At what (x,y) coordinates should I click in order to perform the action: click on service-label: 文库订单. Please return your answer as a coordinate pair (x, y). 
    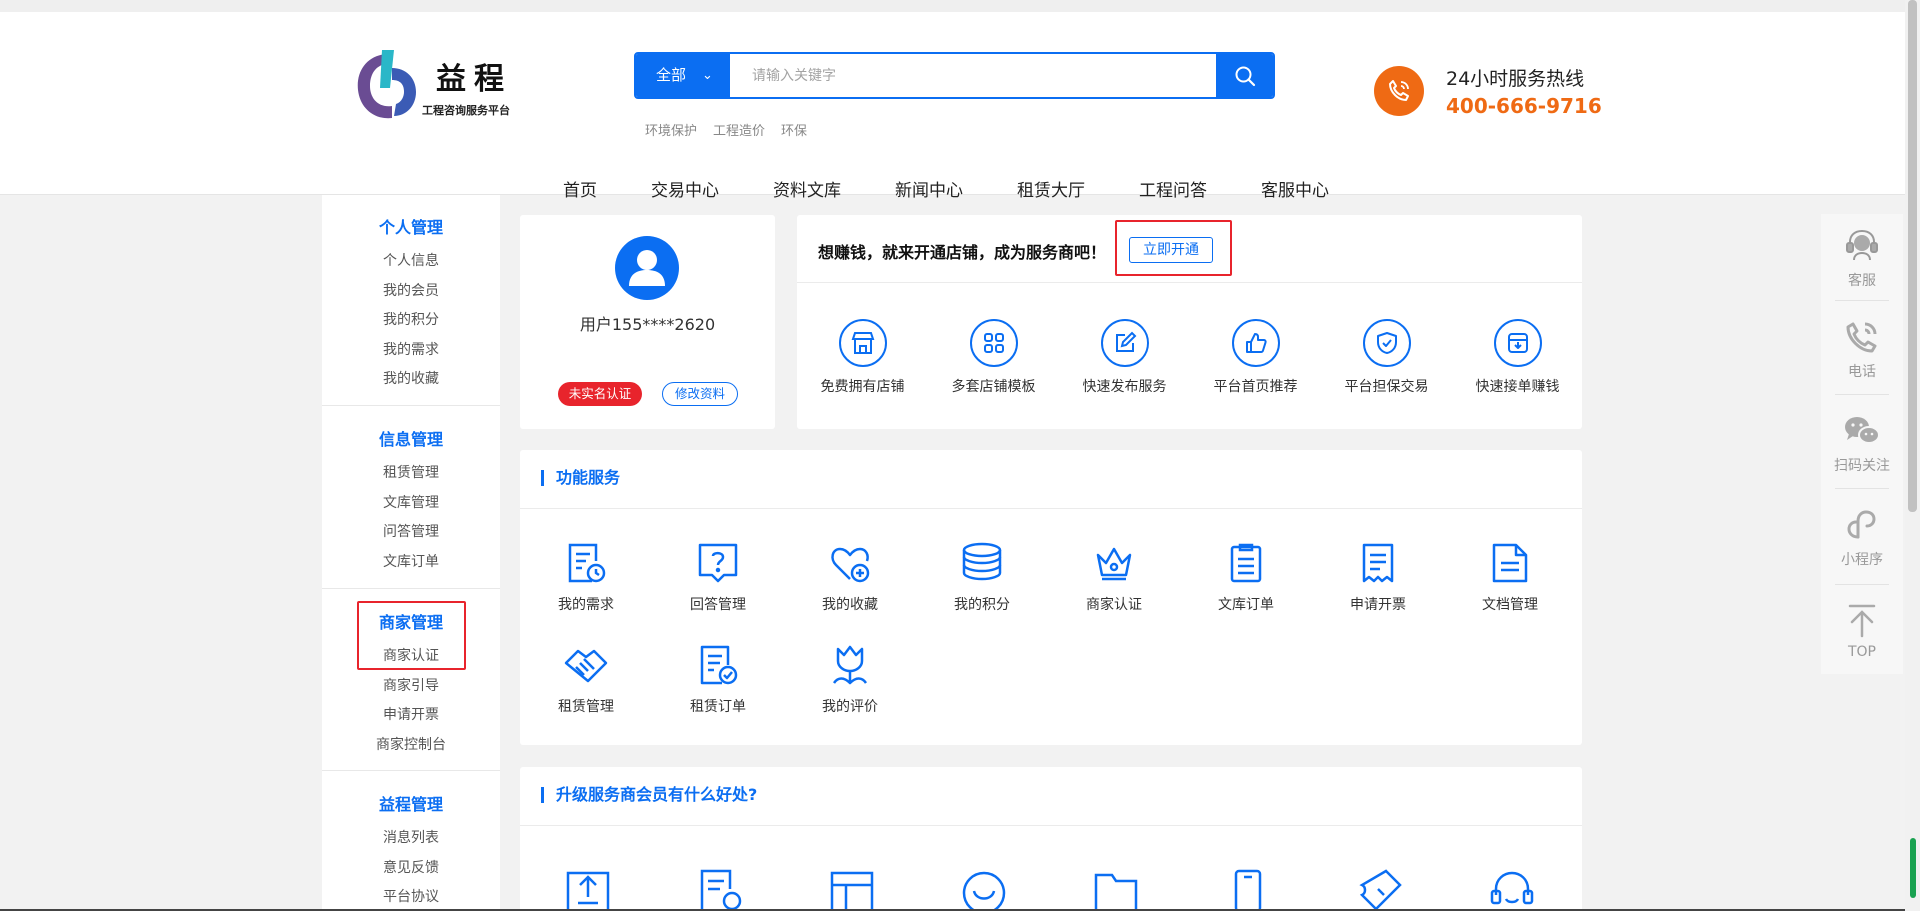
    Looking at the image, I should click on (1246, 605).